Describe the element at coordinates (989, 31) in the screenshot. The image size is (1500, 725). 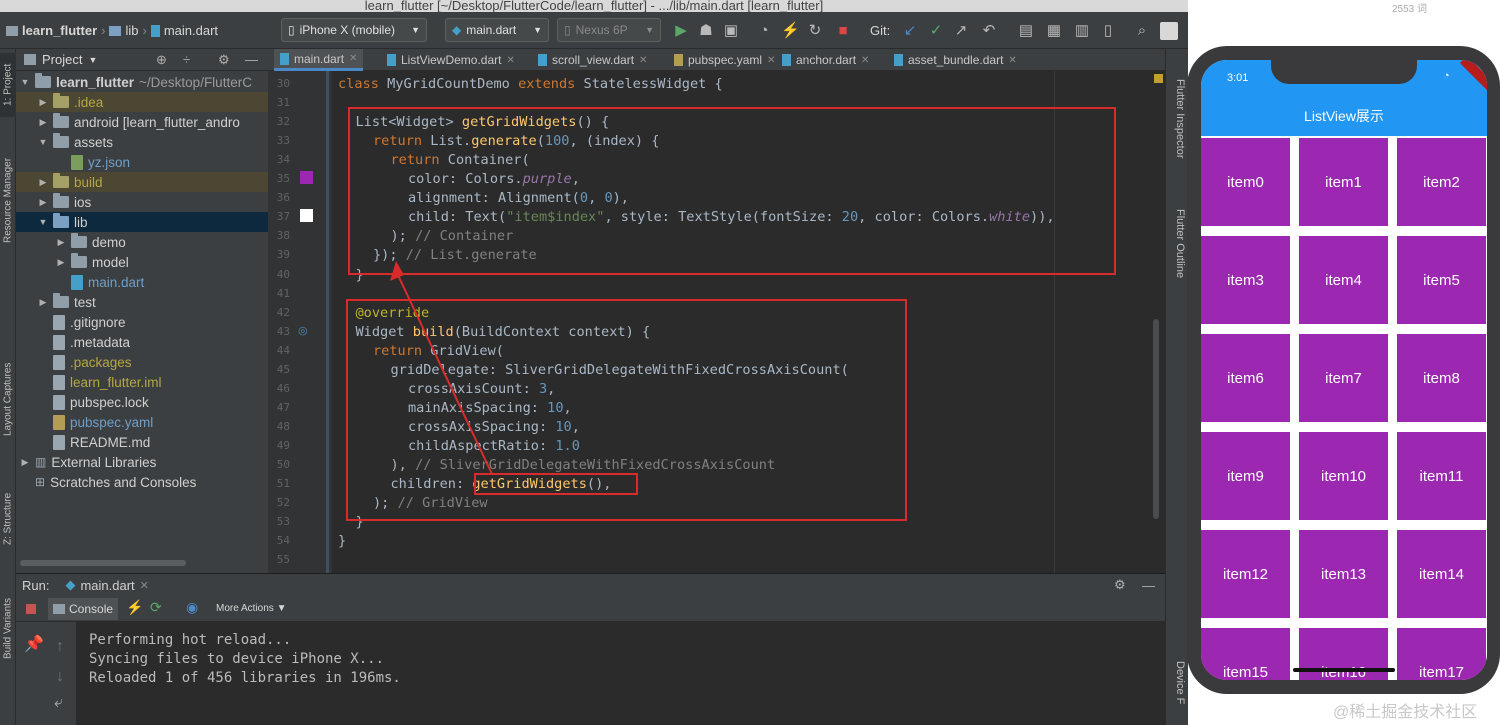
I see `revert-icon: ↶` at that location.